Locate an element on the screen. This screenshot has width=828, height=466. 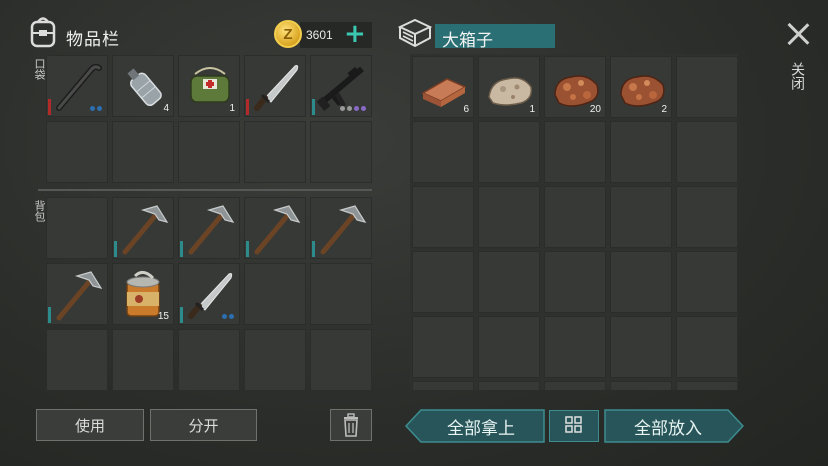
split-button: 分开 is located at coordinates (203, 425).